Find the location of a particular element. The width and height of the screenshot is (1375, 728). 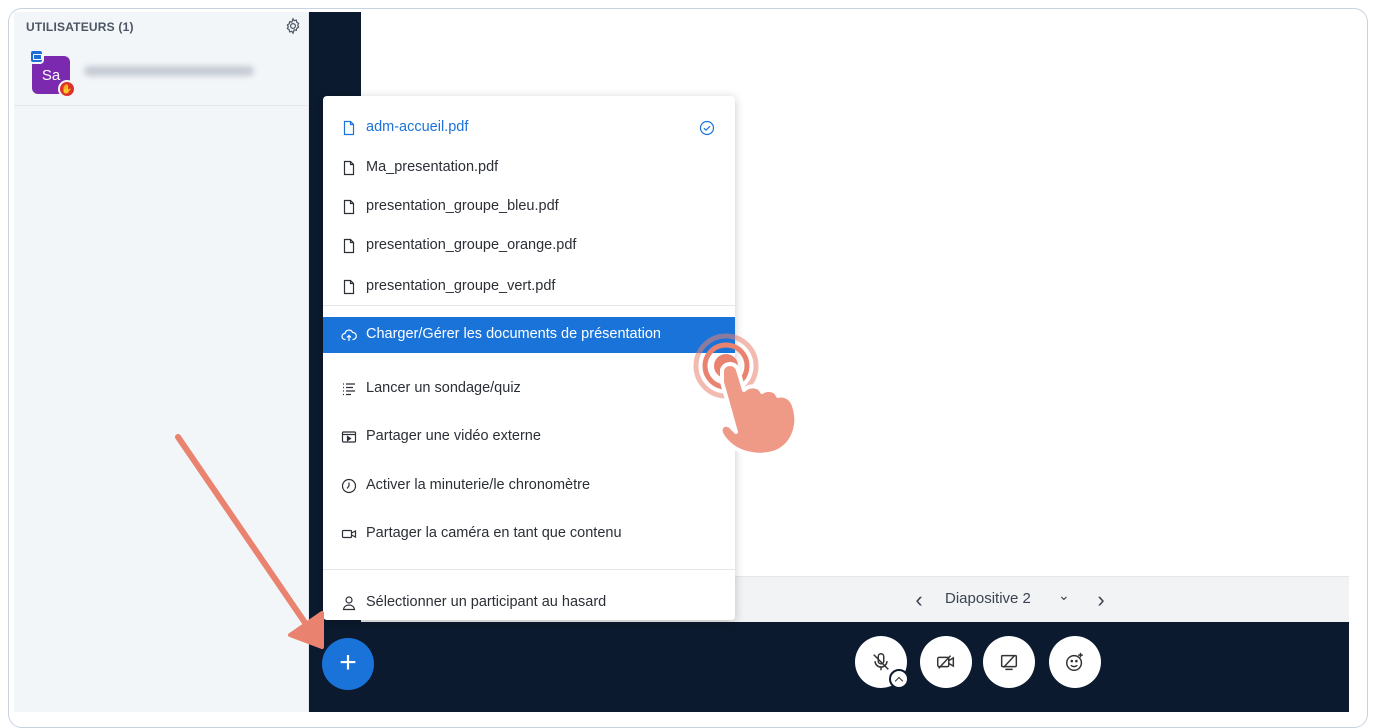

next-slide-icon: › is located at coordinates (1101, 600).